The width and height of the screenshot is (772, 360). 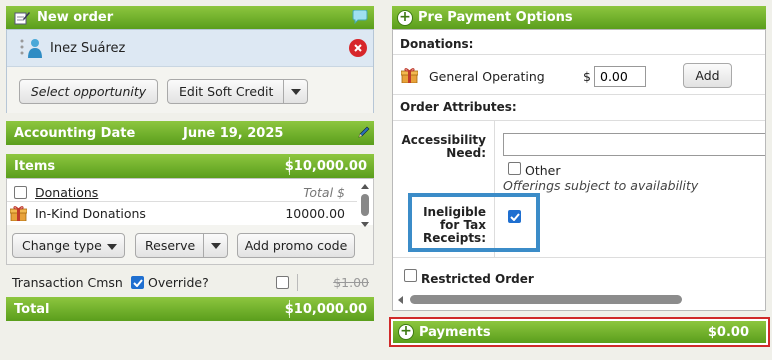 What do you see at coordinates (579, 94) in the screenshot?
I see `attributes-divider-top` at bounding box center [579, 94].